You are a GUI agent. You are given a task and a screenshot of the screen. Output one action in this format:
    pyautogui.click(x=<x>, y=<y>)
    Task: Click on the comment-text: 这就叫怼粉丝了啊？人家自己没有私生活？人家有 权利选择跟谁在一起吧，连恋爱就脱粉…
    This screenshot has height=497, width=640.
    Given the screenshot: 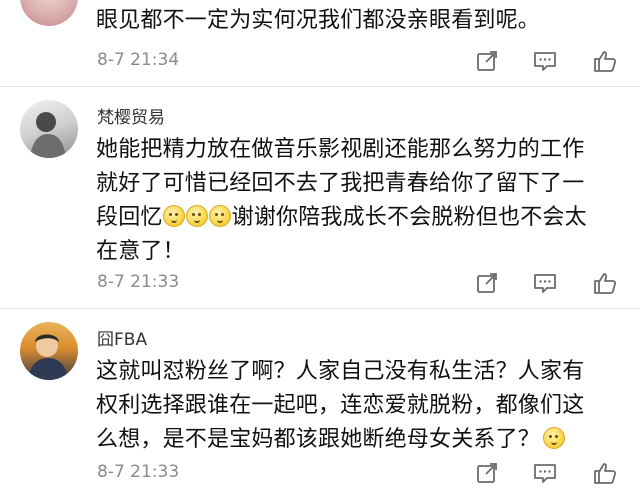 What is the action you would take?
    pyautogui.click(x=340, y=405)
    